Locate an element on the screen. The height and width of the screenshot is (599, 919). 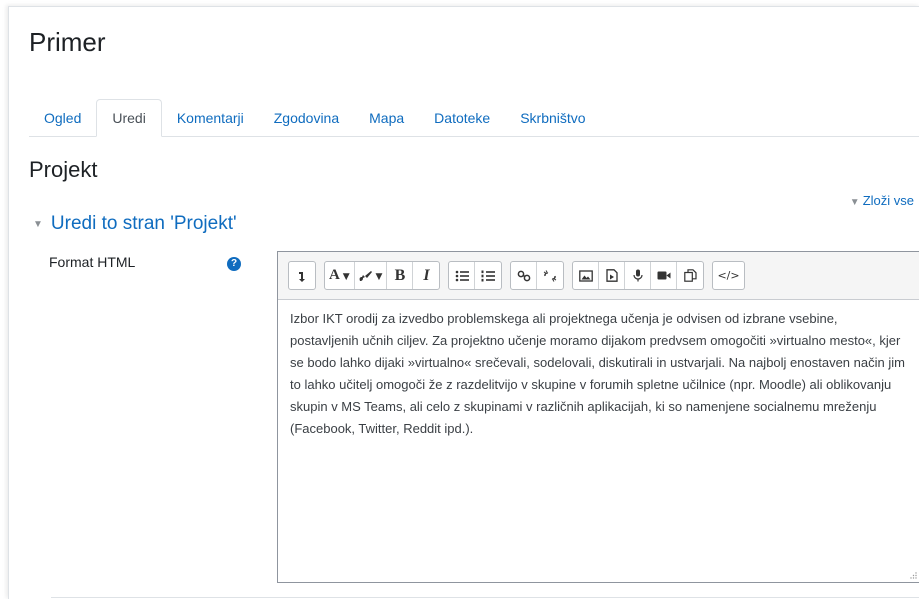
toolbar-group-lists is located at coordinates (475, 275).